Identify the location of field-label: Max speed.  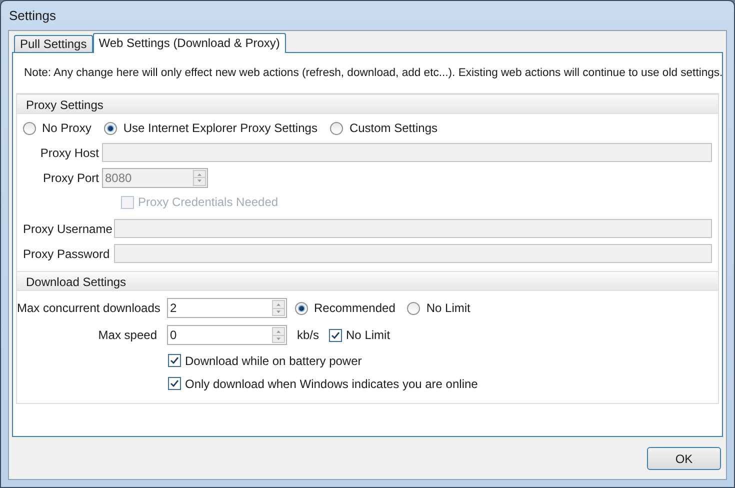
(127, 335).